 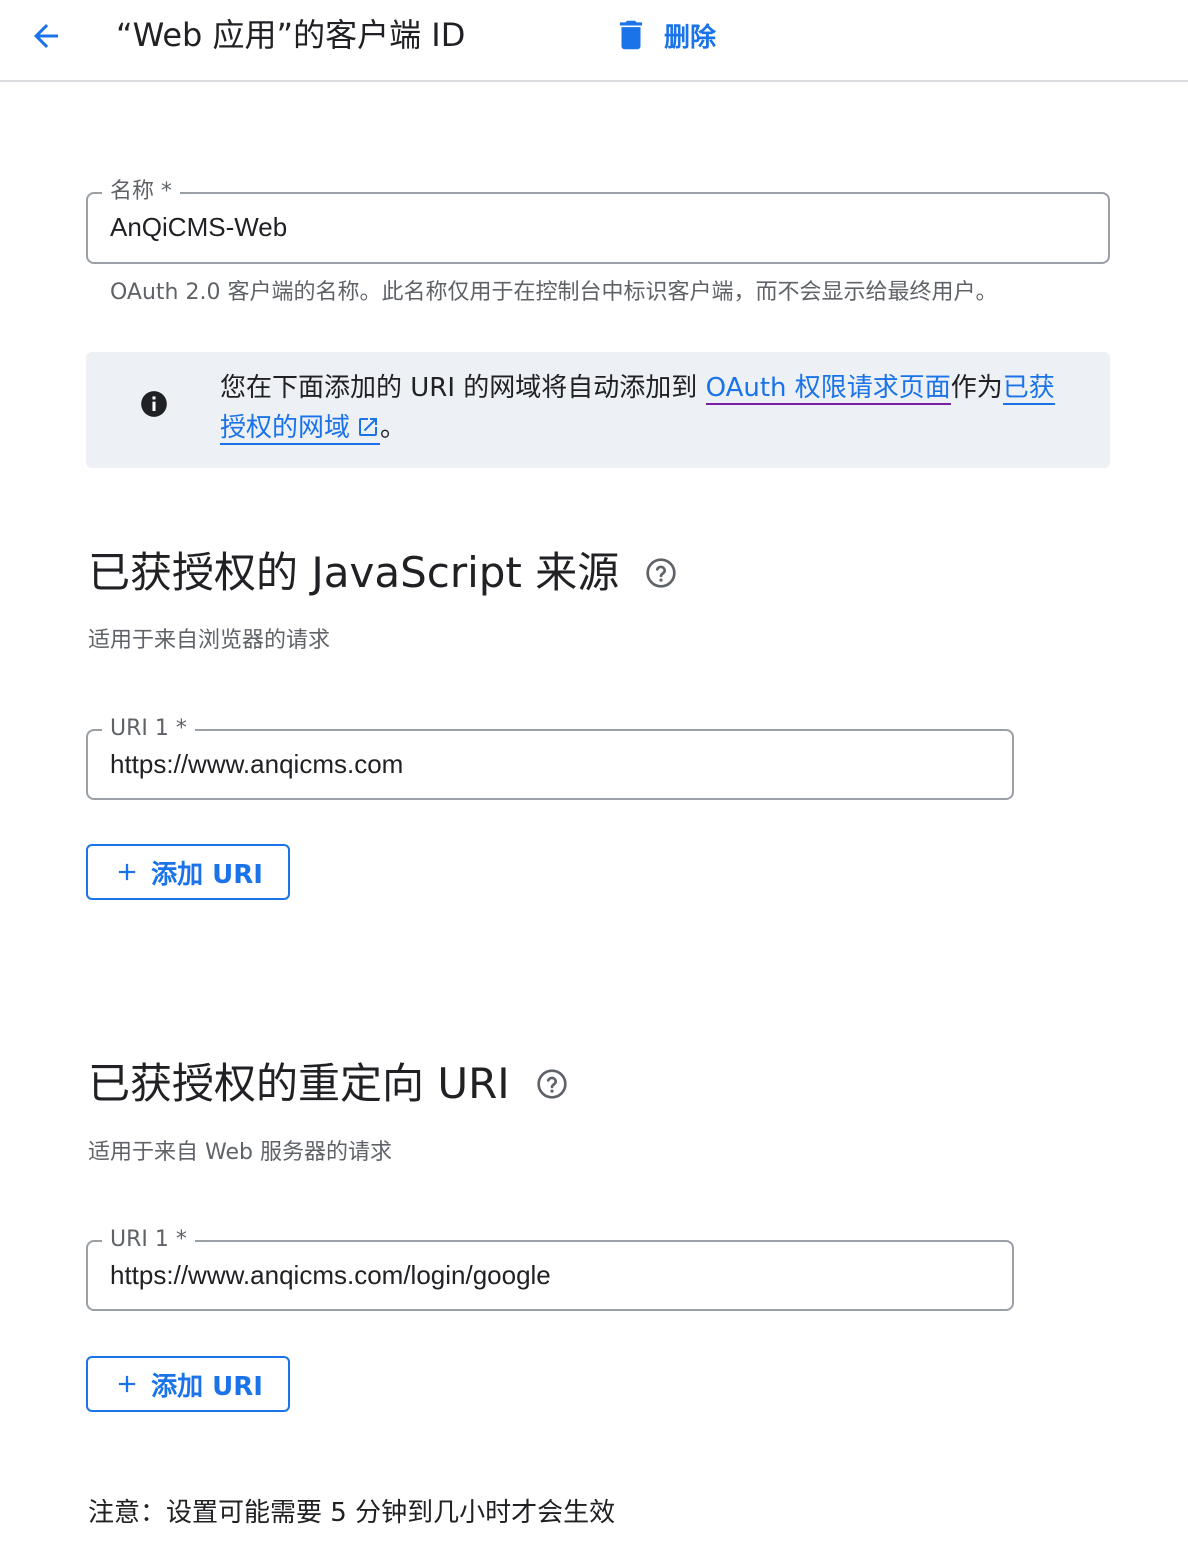 I want to click on add-redirect-uri-button: 添加 URI, so click(x=188, y=1384).